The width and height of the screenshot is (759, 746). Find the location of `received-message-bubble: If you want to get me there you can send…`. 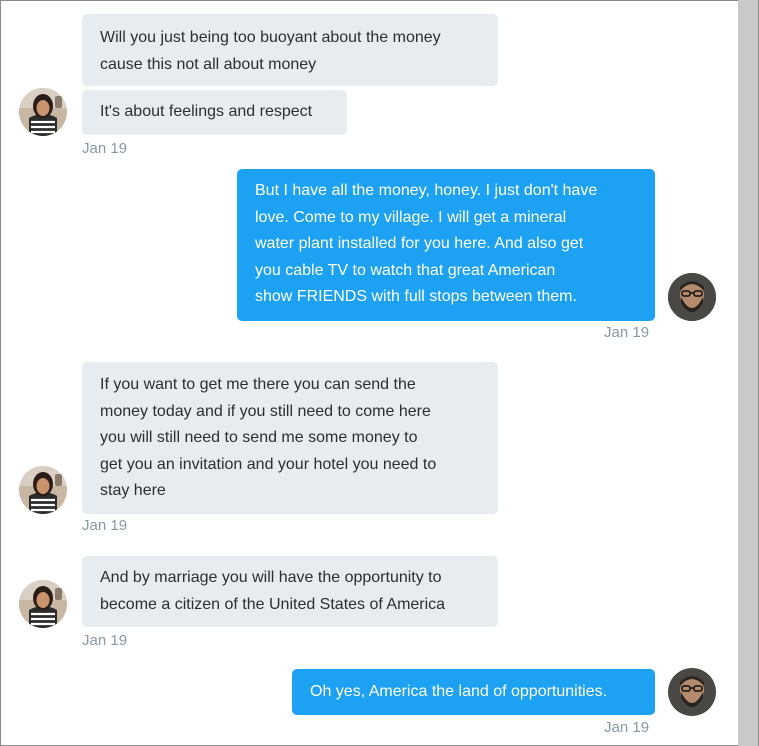

received-message-bubble: If you want to get me there you can send… is located at coordinates (290, 438).